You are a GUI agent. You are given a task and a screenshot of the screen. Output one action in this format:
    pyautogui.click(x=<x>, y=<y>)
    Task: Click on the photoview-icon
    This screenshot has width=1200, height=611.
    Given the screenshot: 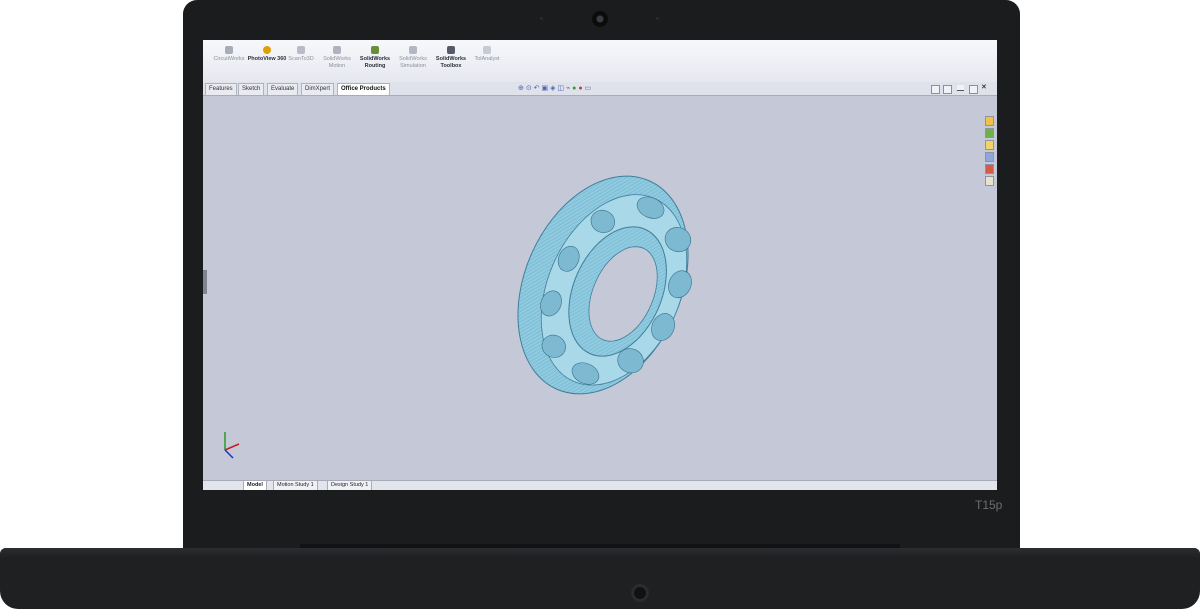 What is the action you would take?
    pyautogui.click(x=267, y=50)
    